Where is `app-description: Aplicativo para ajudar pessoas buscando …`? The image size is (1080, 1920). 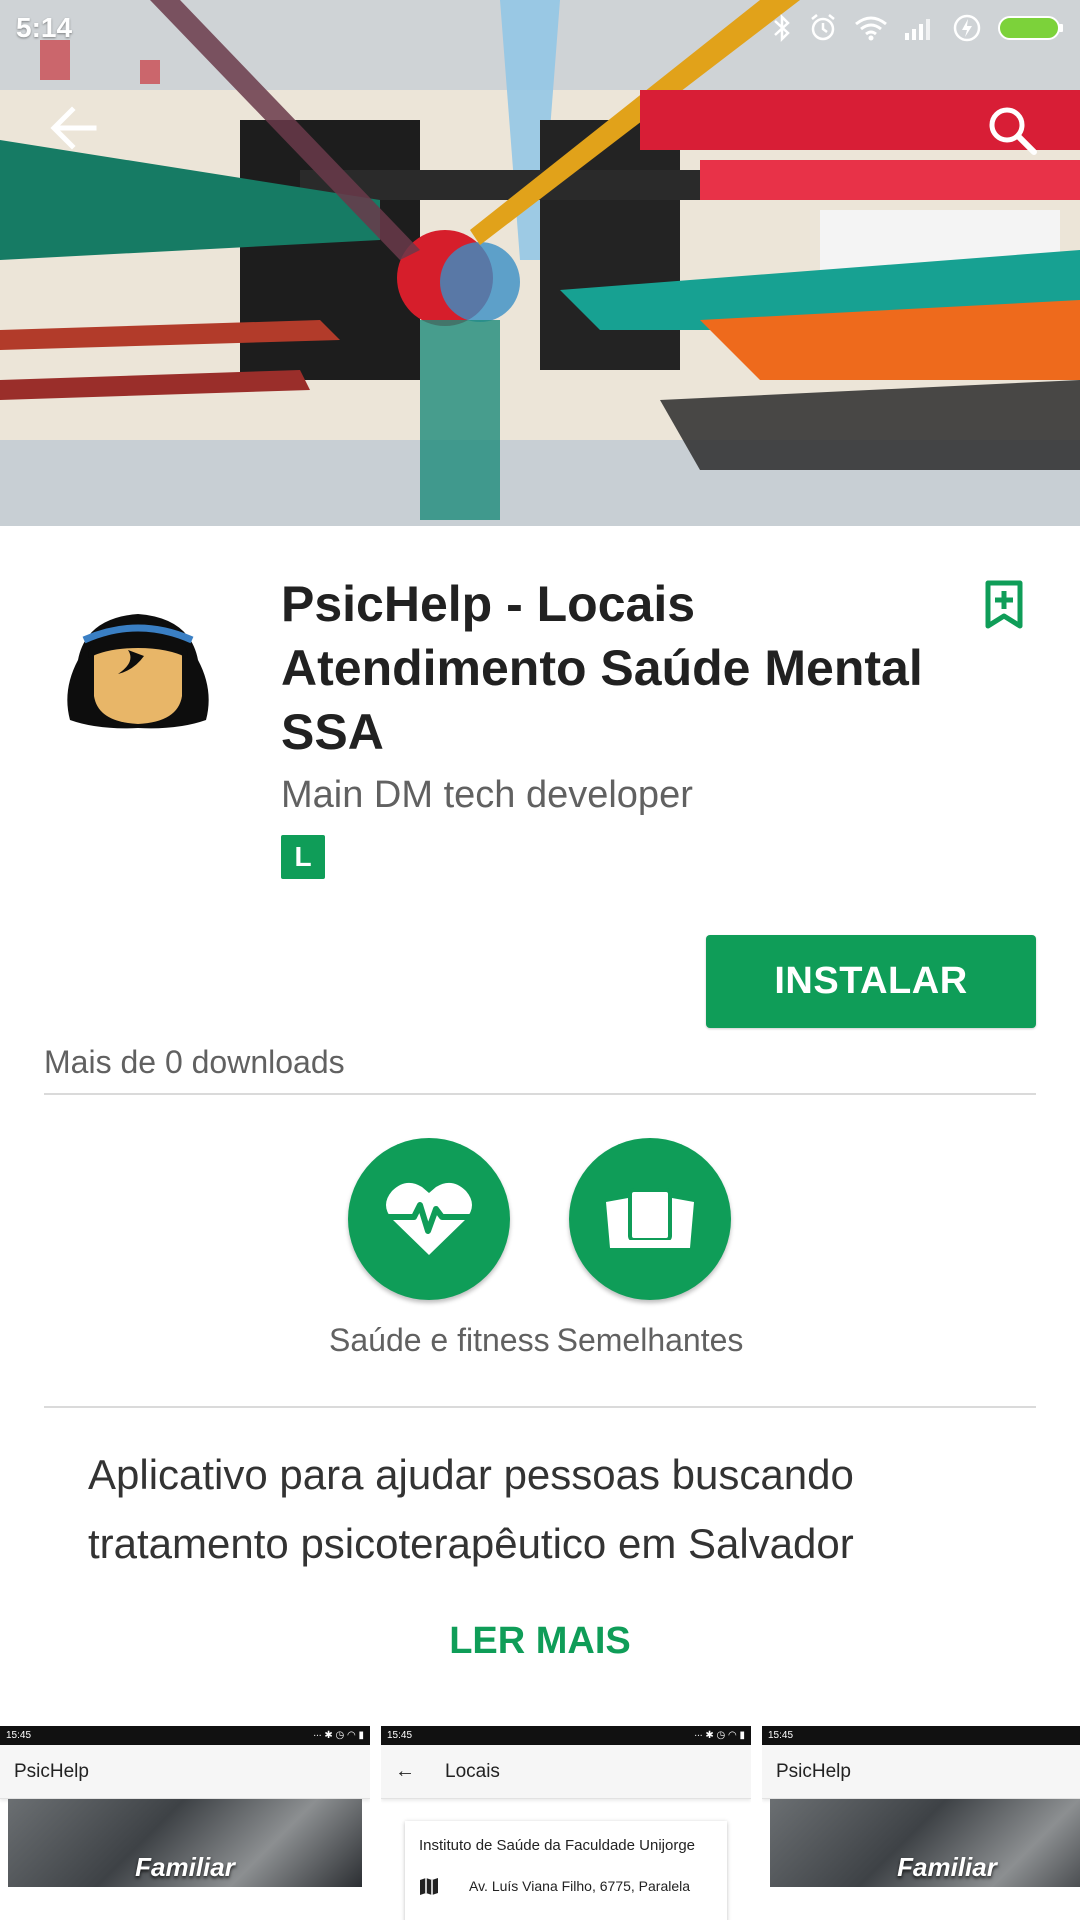 app-description: Aplicativo para ajudar pessoas buscando … is located at coordinates (471, 1509).